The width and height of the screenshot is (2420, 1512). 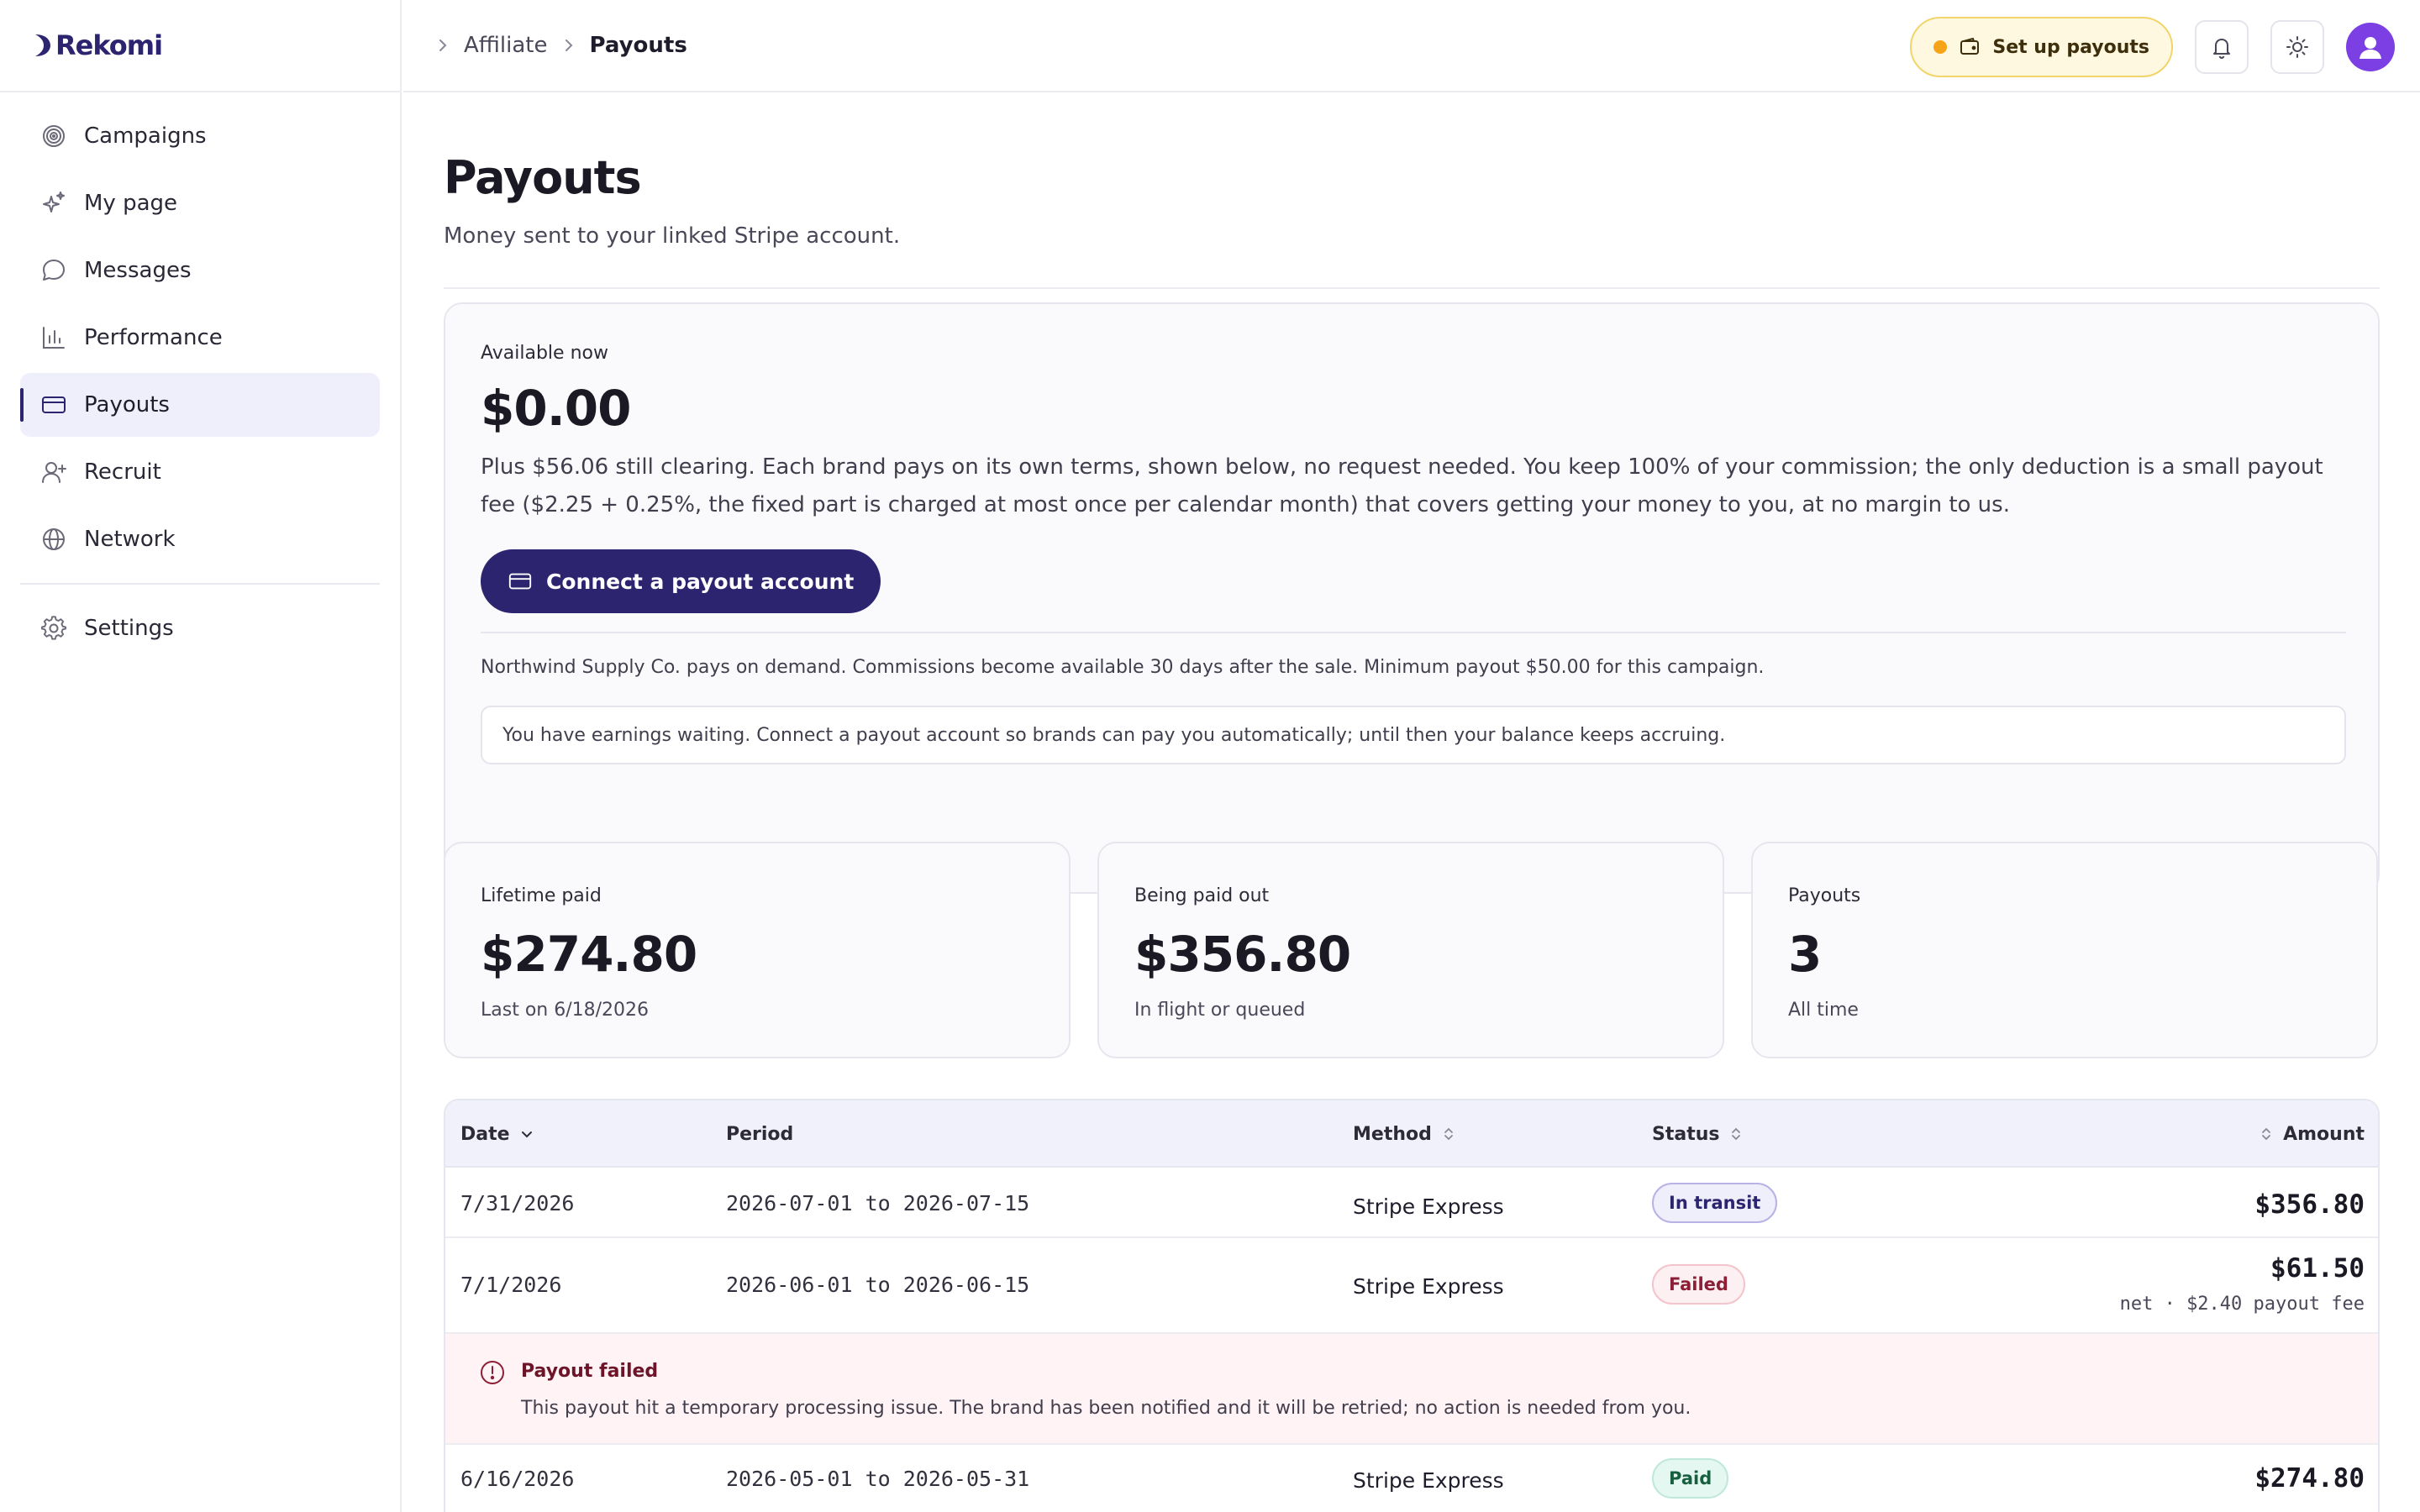 I want to click on bell-icon, so click(x=2221, y=49).